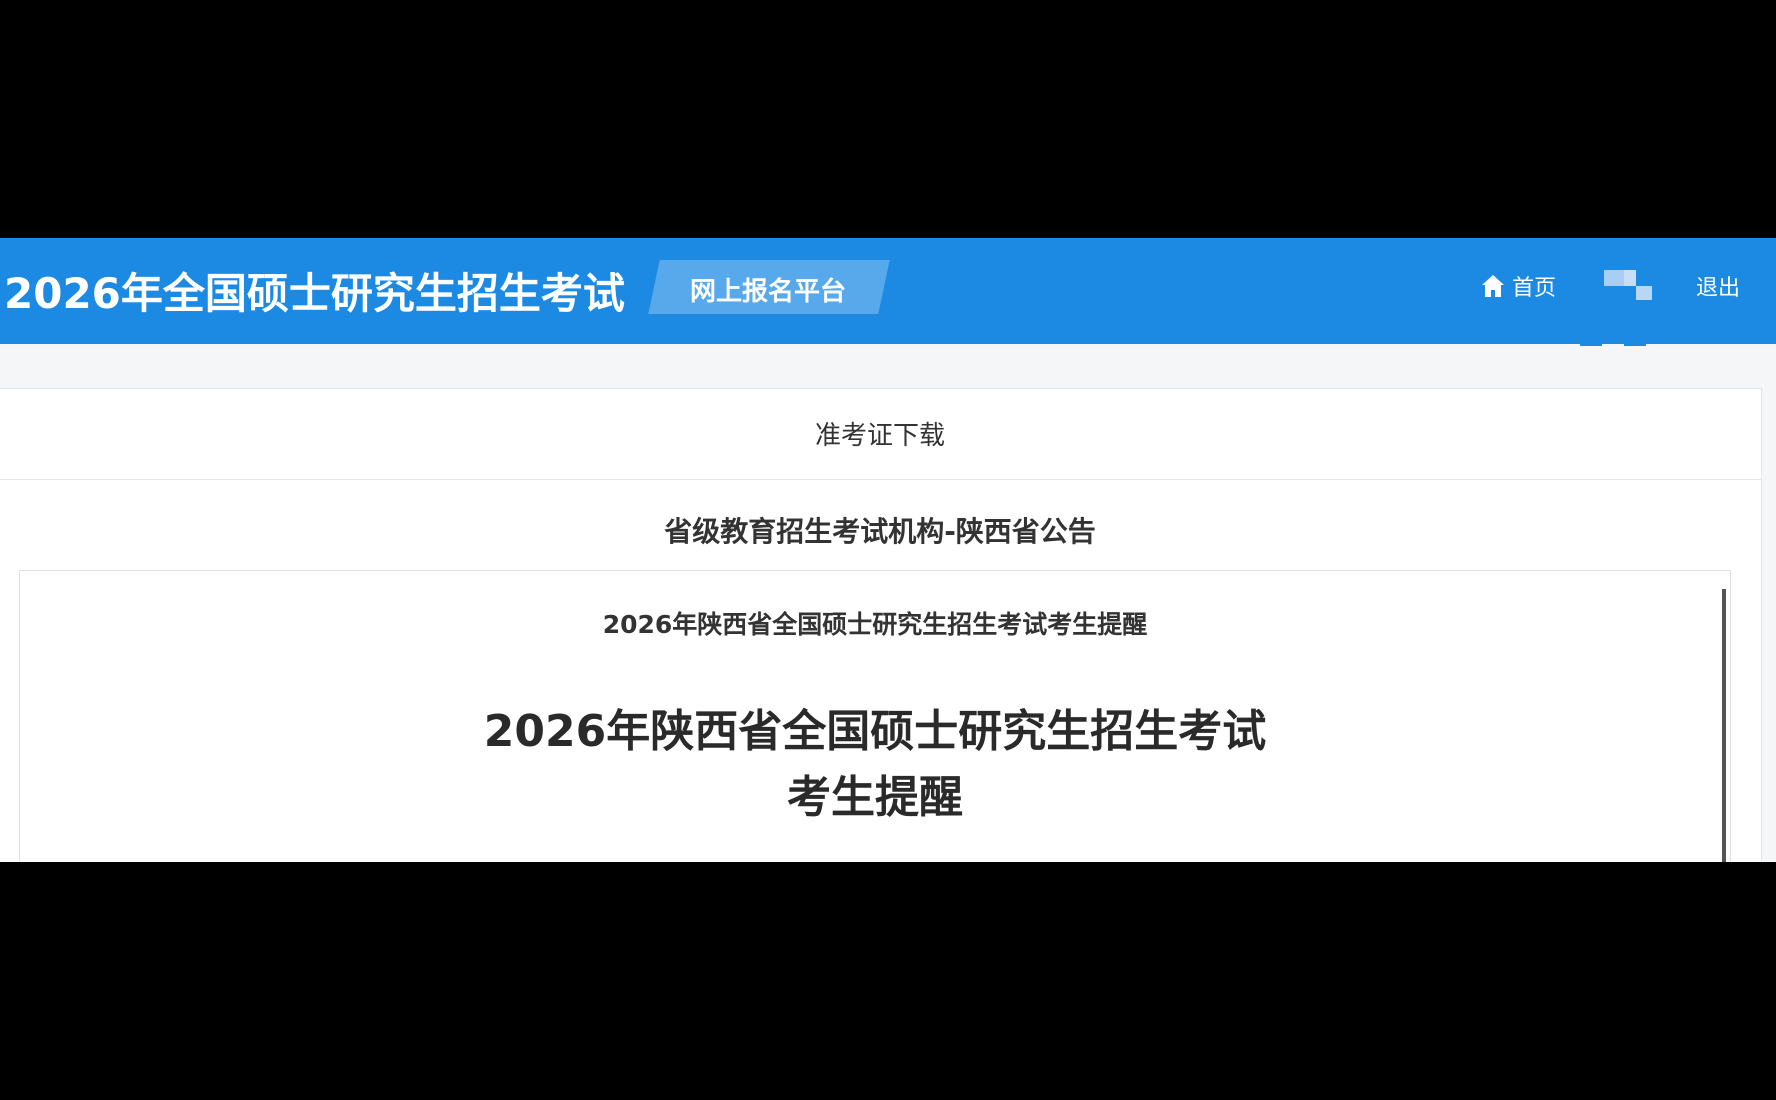 The width and height of the screenshot is (1776, 1100). I want to click on platform-tag-label: 网上报名平台, so click(768, 292).